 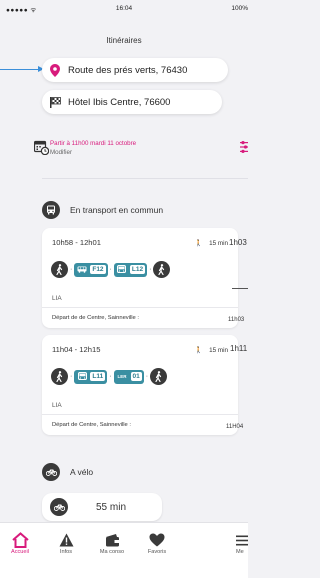 I want to click on bike-section-label: A vélo, so click(x=82, y=472).